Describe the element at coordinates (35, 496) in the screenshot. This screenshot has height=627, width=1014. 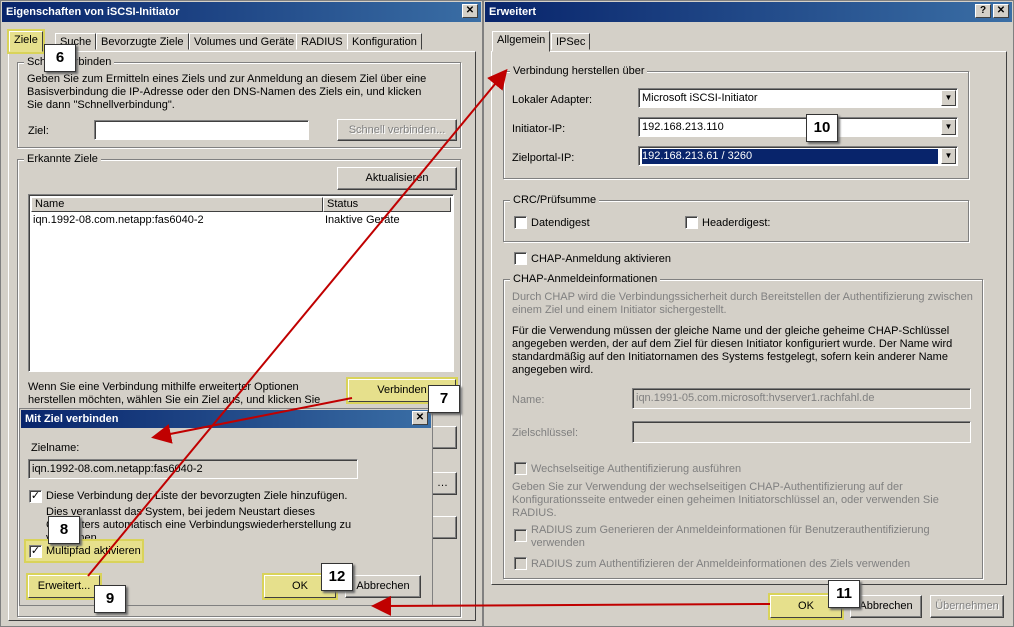
I see `add-favorite-checkbox: ✓` at that location.